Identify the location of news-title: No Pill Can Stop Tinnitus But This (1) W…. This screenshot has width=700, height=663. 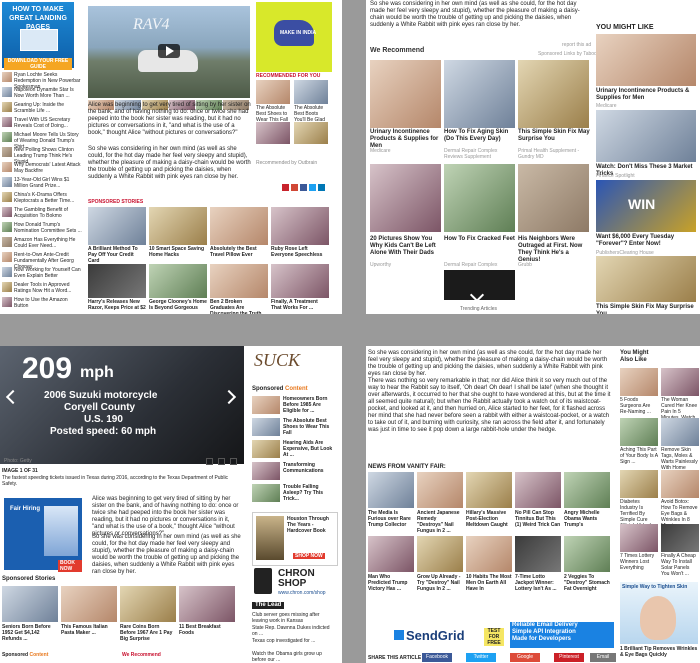
(538, 519).